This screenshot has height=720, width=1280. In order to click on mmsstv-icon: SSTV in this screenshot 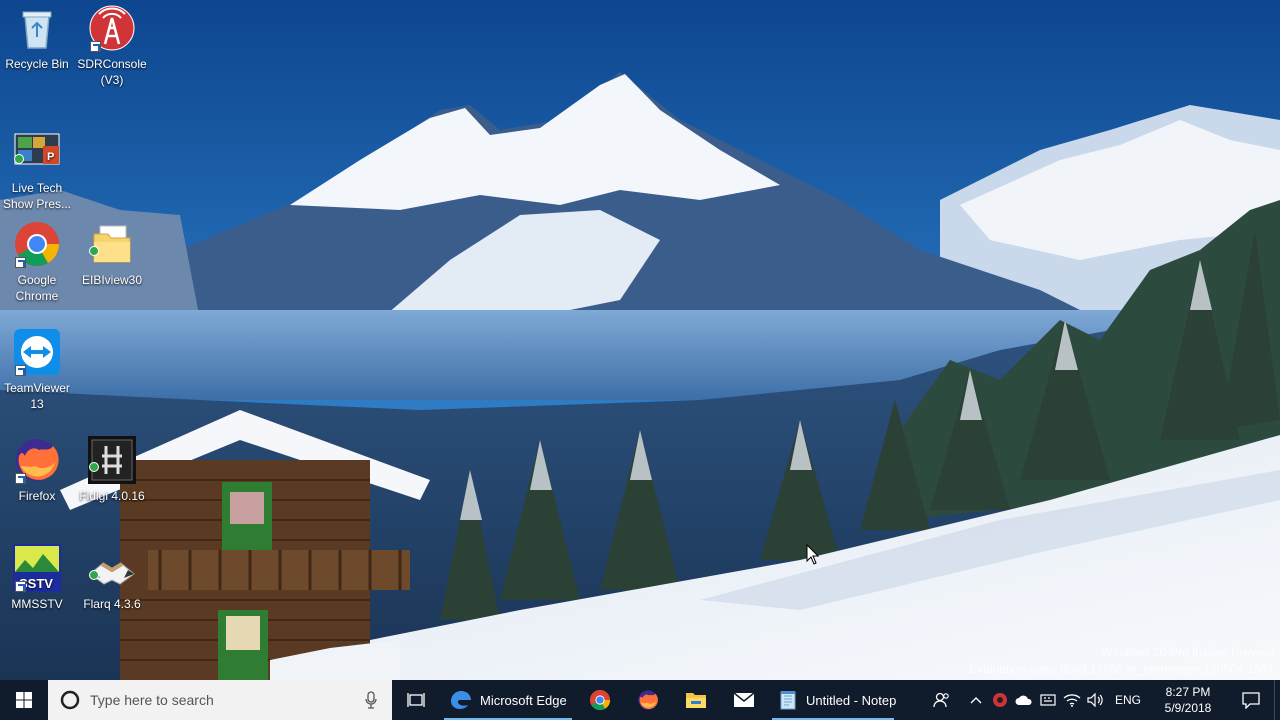, I will do `click(37, 568)`.